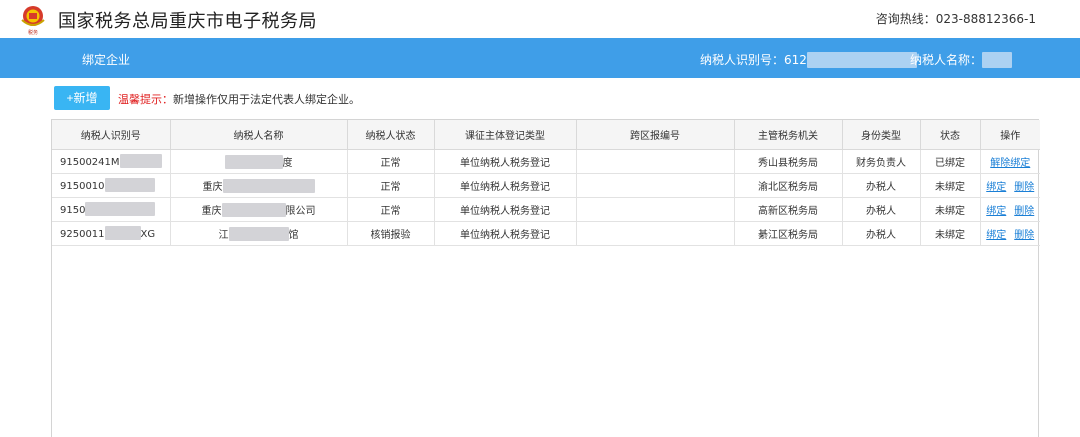 Image resolution: width=1080 pixels, height=437 pixels. I want to click on taxpayer-id-label: 纳税人识别号：612, so click(753, 60).